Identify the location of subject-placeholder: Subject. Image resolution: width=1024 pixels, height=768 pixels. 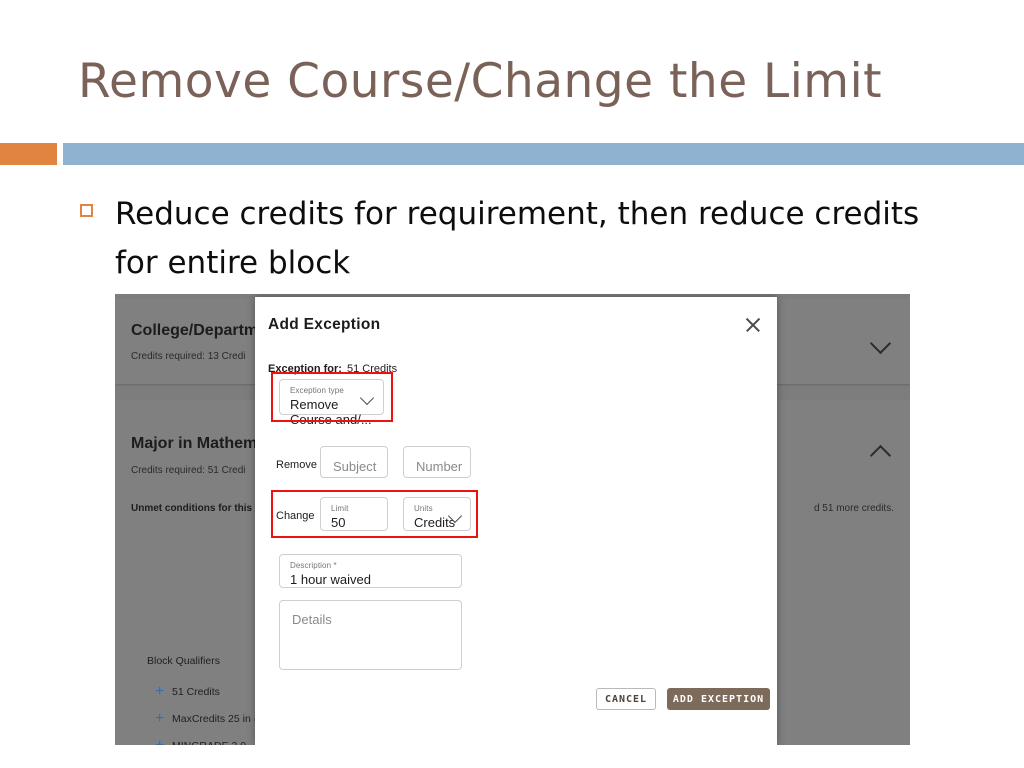
(355, 466).